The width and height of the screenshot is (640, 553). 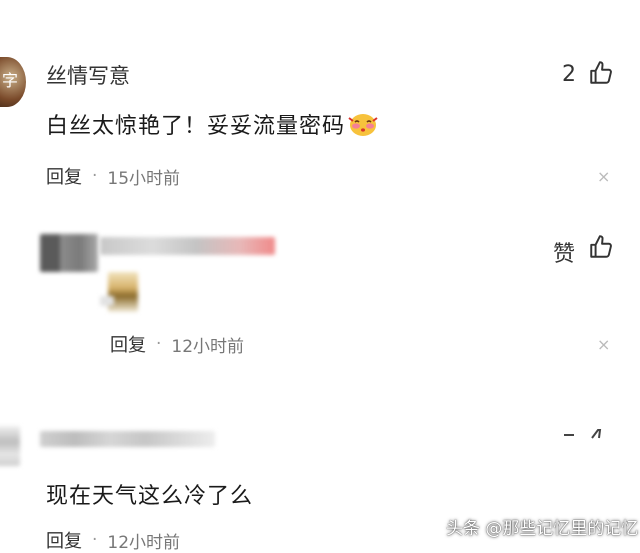 What do you see at coordinates (569, 74) in the screenshot?
I see `like-count: 2` at bounding box center [569, 74].